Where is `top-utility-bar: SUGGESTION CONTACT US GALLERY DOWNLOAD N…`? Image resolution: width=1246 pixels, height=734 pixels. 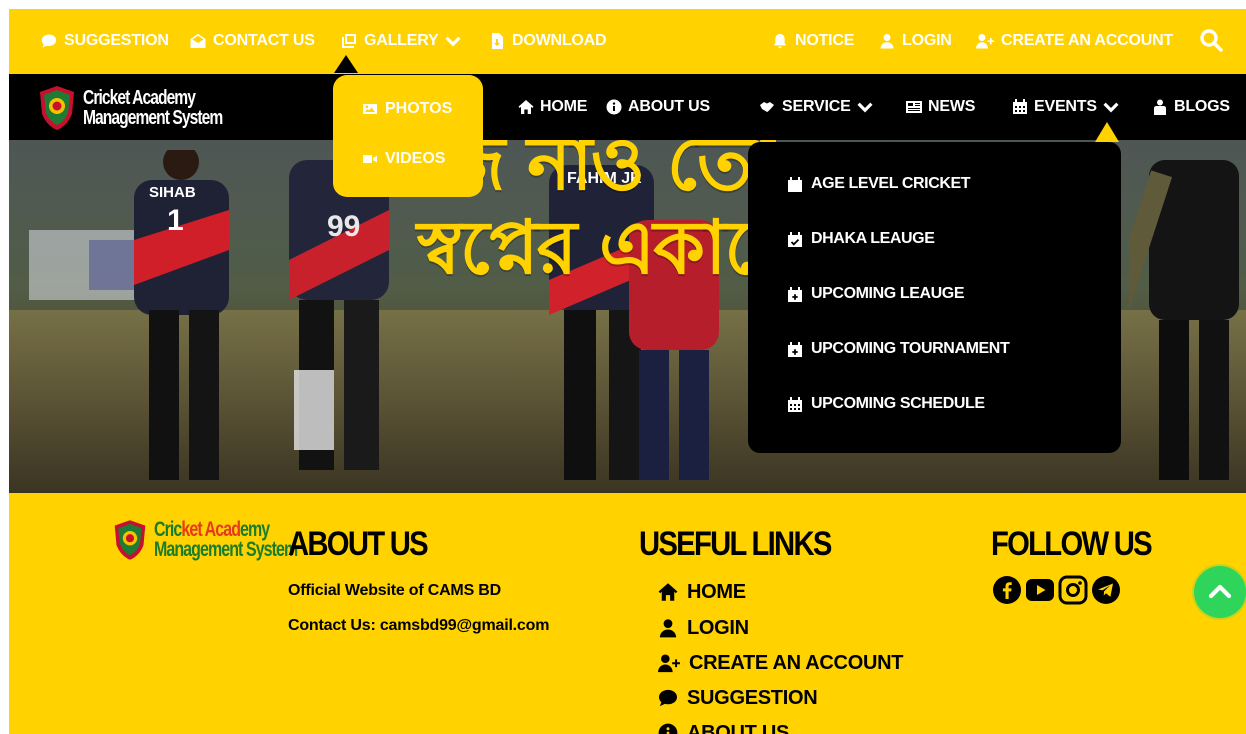 top-utility-bar: SUGGESTION CONTACT US GALLERY DOWNLOAD N… is located at coordinates (627, 41).